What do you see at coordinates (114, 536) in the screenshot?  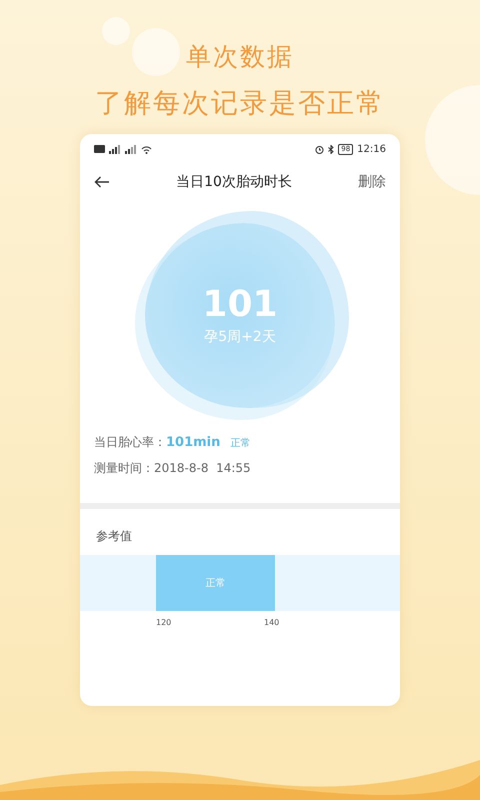 I see `section-title: 参考值` at bounding box center [114, 536].